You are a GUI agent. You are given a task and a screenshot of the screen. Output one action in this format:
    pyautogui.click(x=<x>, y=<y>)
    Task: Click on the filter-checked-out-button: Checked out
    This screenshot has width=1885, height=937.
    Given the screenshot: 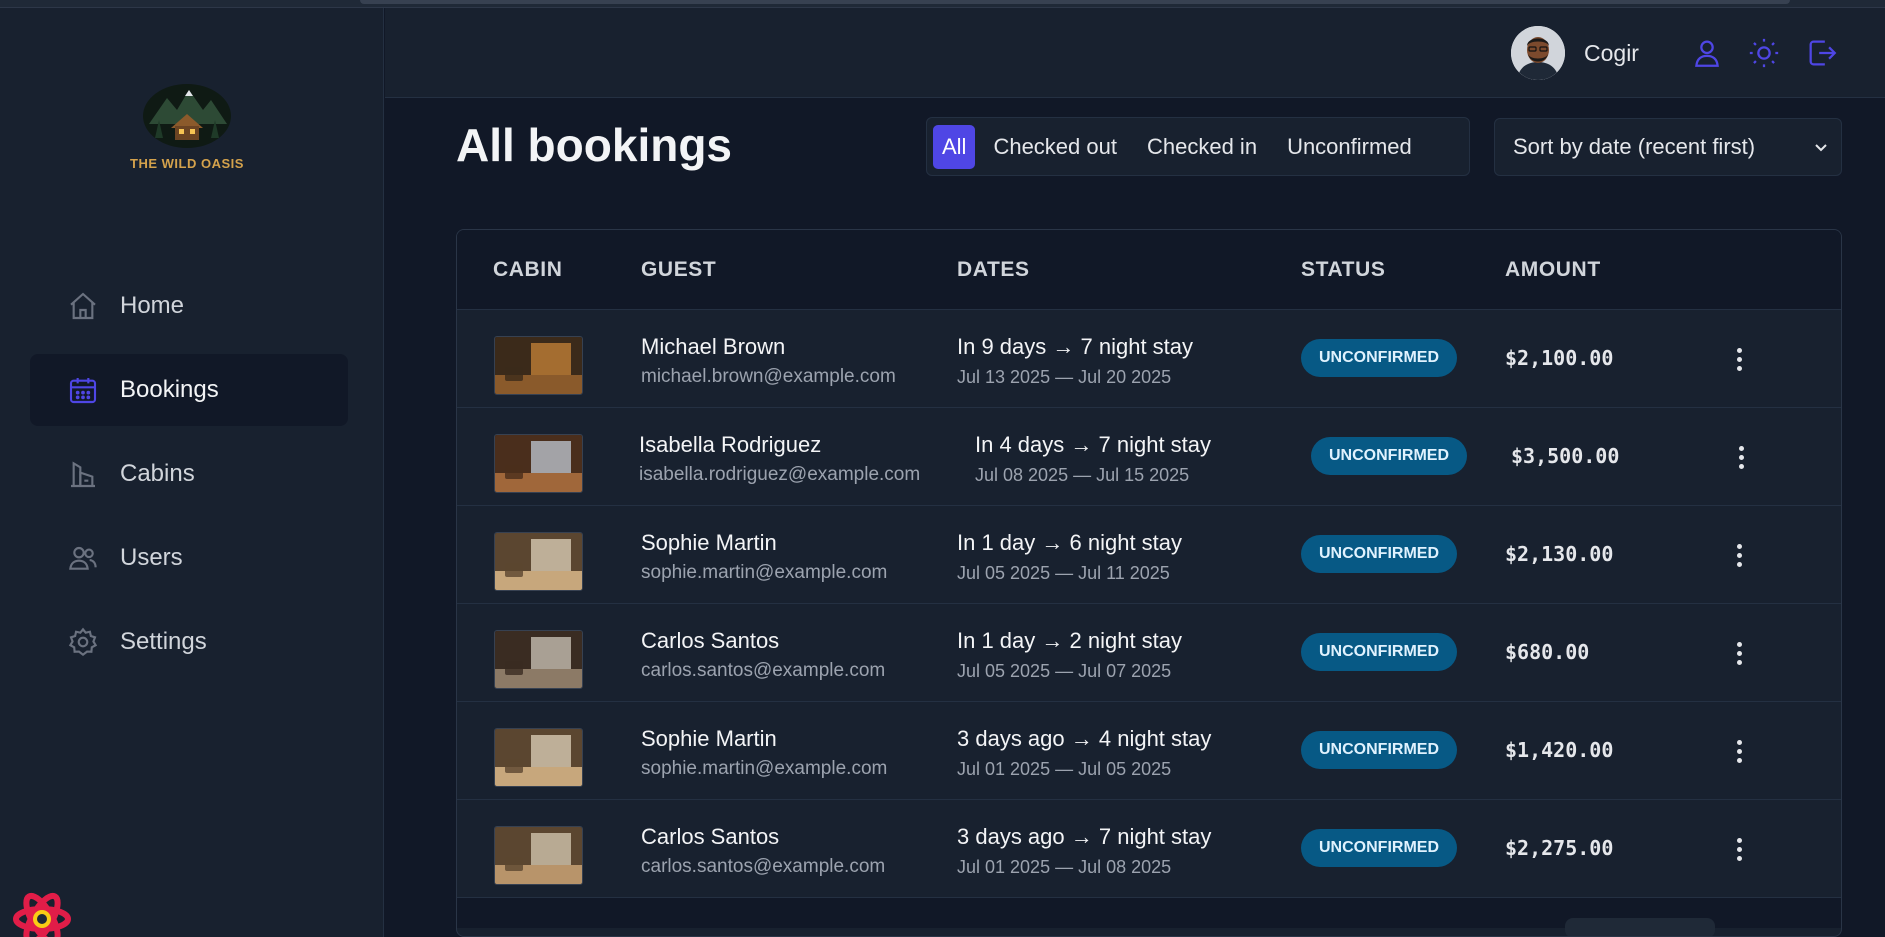 What is the action you would take?
    pyautogui.click(x=1055, y=147)
    